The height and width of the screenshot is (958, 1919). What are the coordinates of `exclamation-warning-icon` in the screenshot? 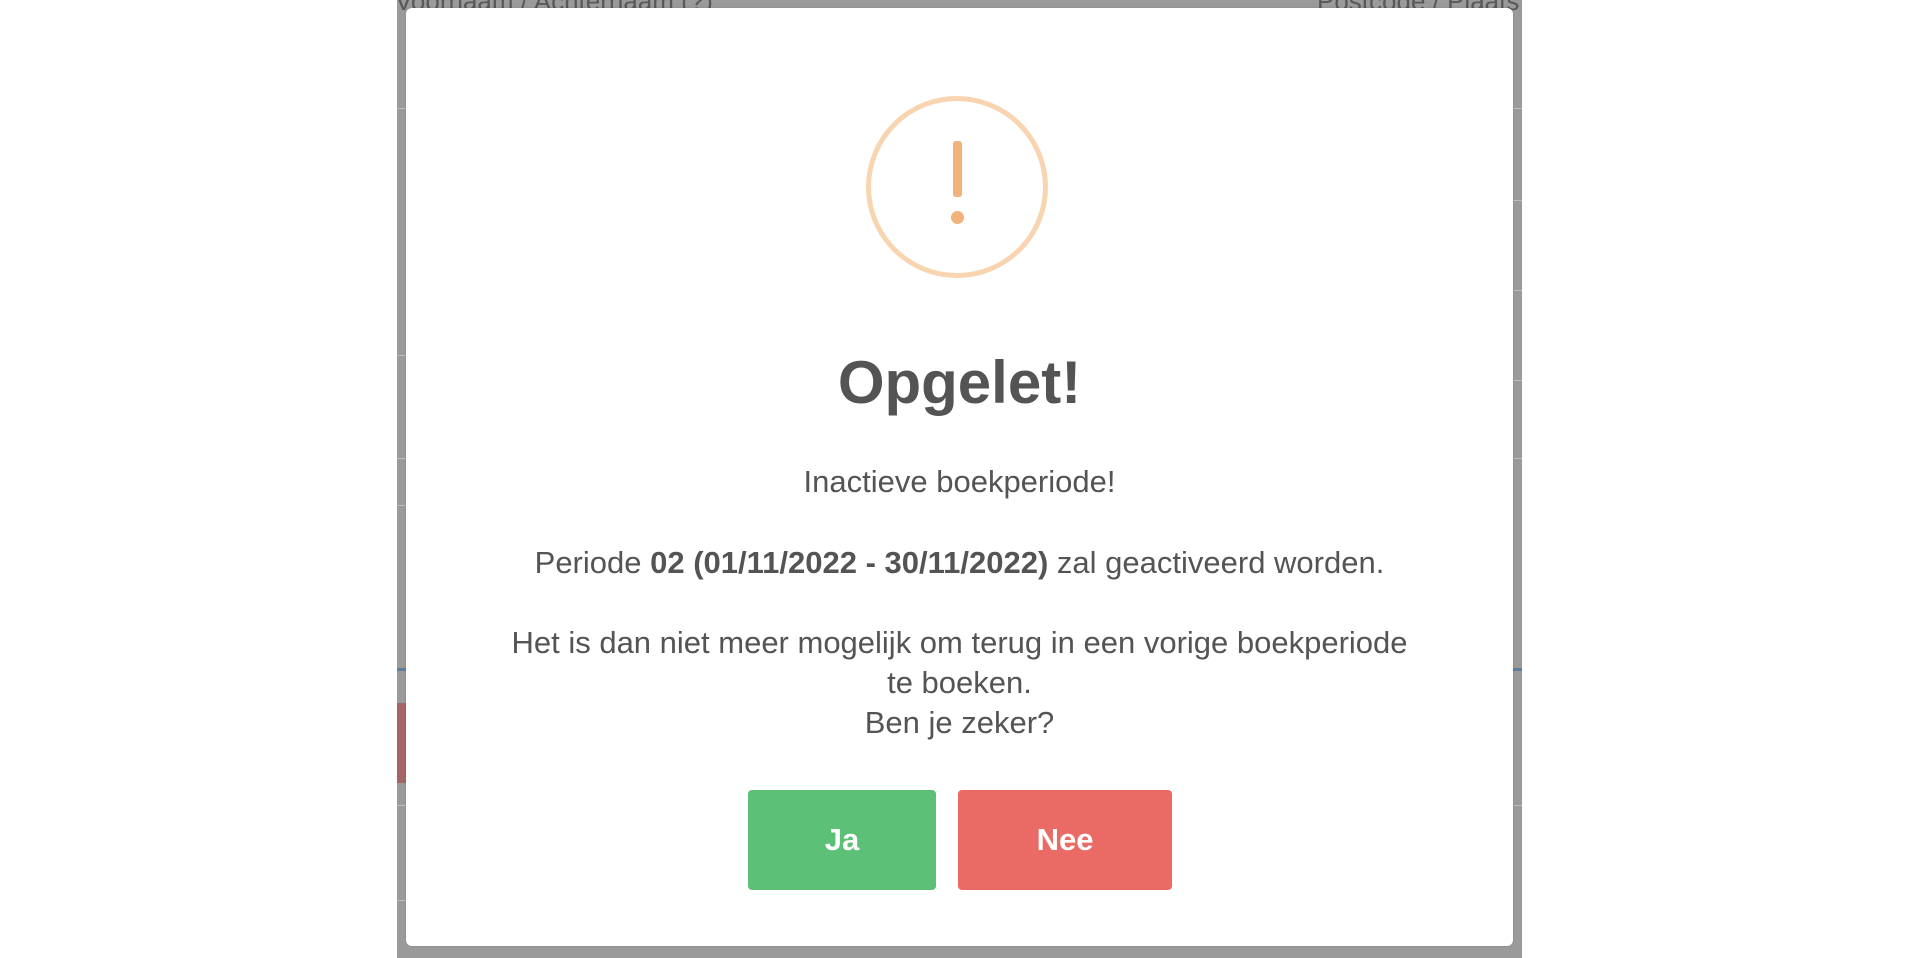 It's located at (957, 187).